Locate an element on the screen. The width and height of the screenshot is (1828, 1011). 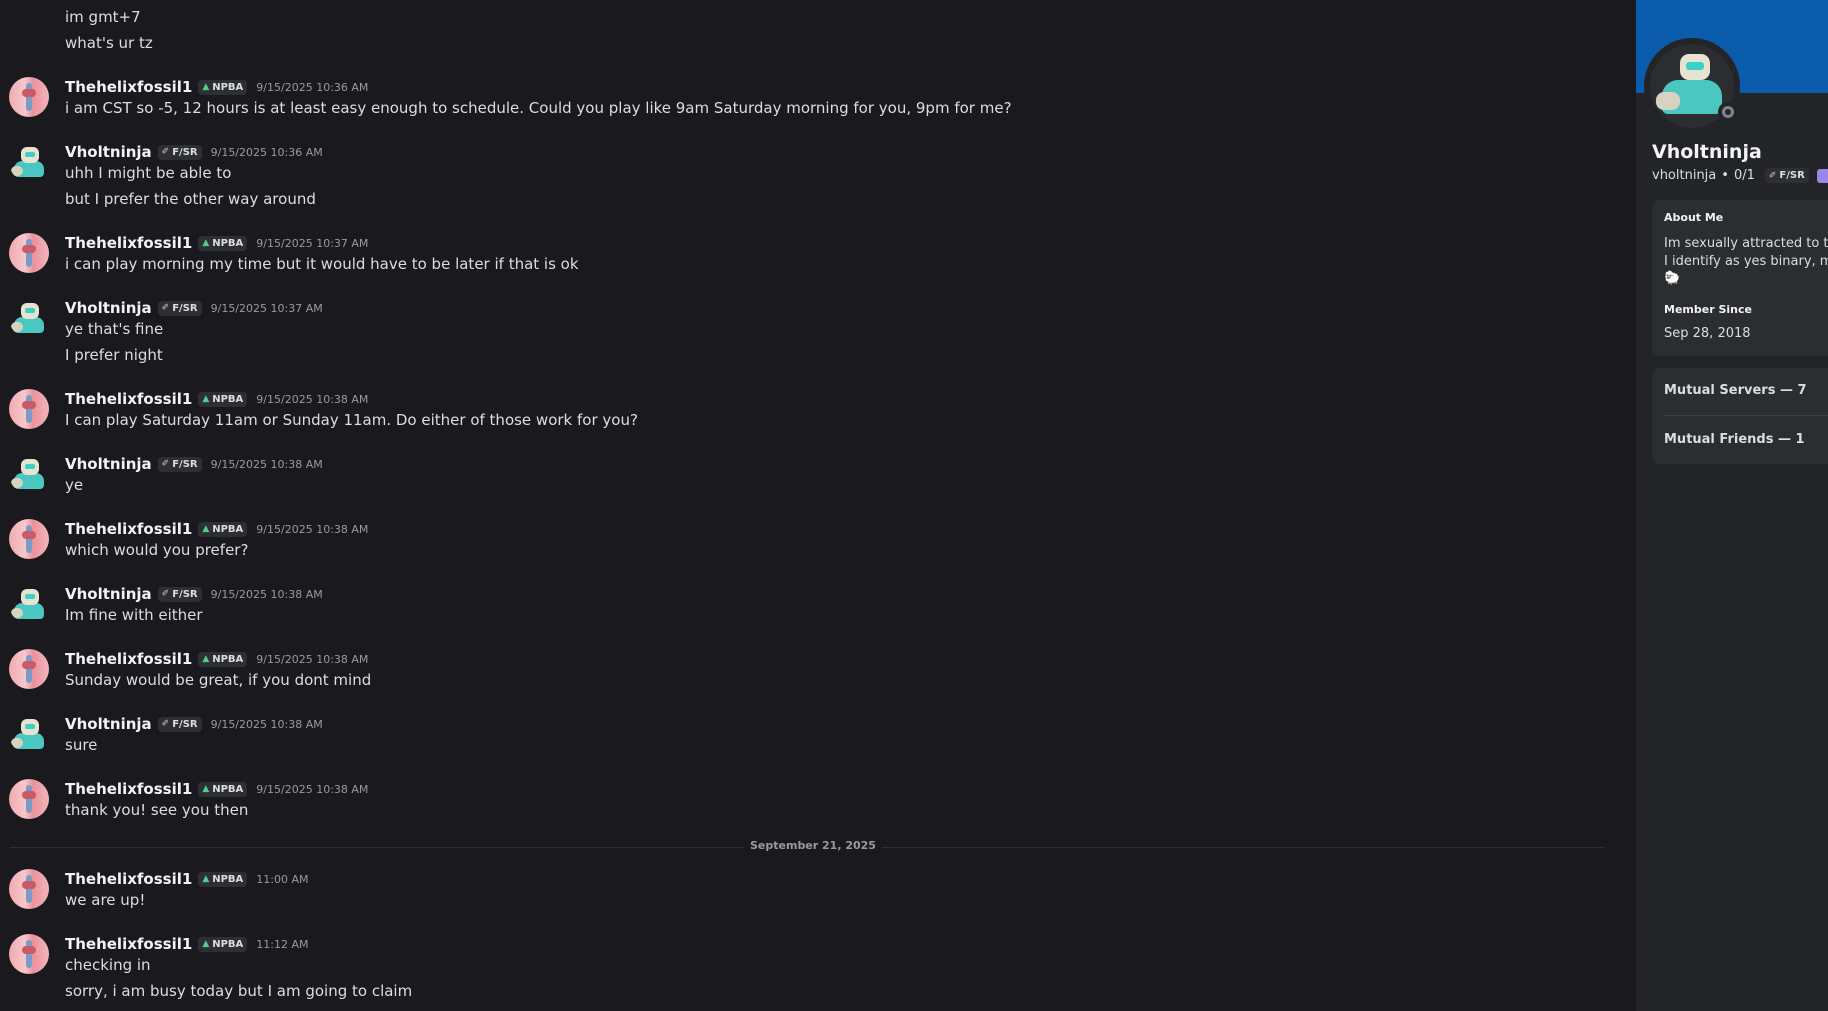
profile-pronouns: 0/1 is located at coordinates (1744, 175).